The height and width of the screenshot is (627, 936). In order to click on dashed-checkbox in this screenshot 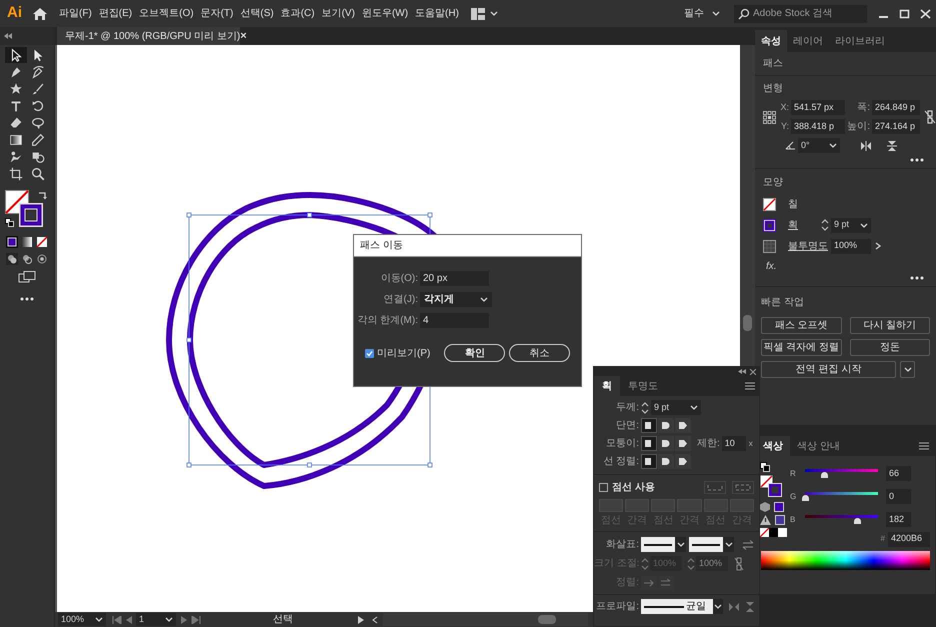, I will do `click(603, 487)`.